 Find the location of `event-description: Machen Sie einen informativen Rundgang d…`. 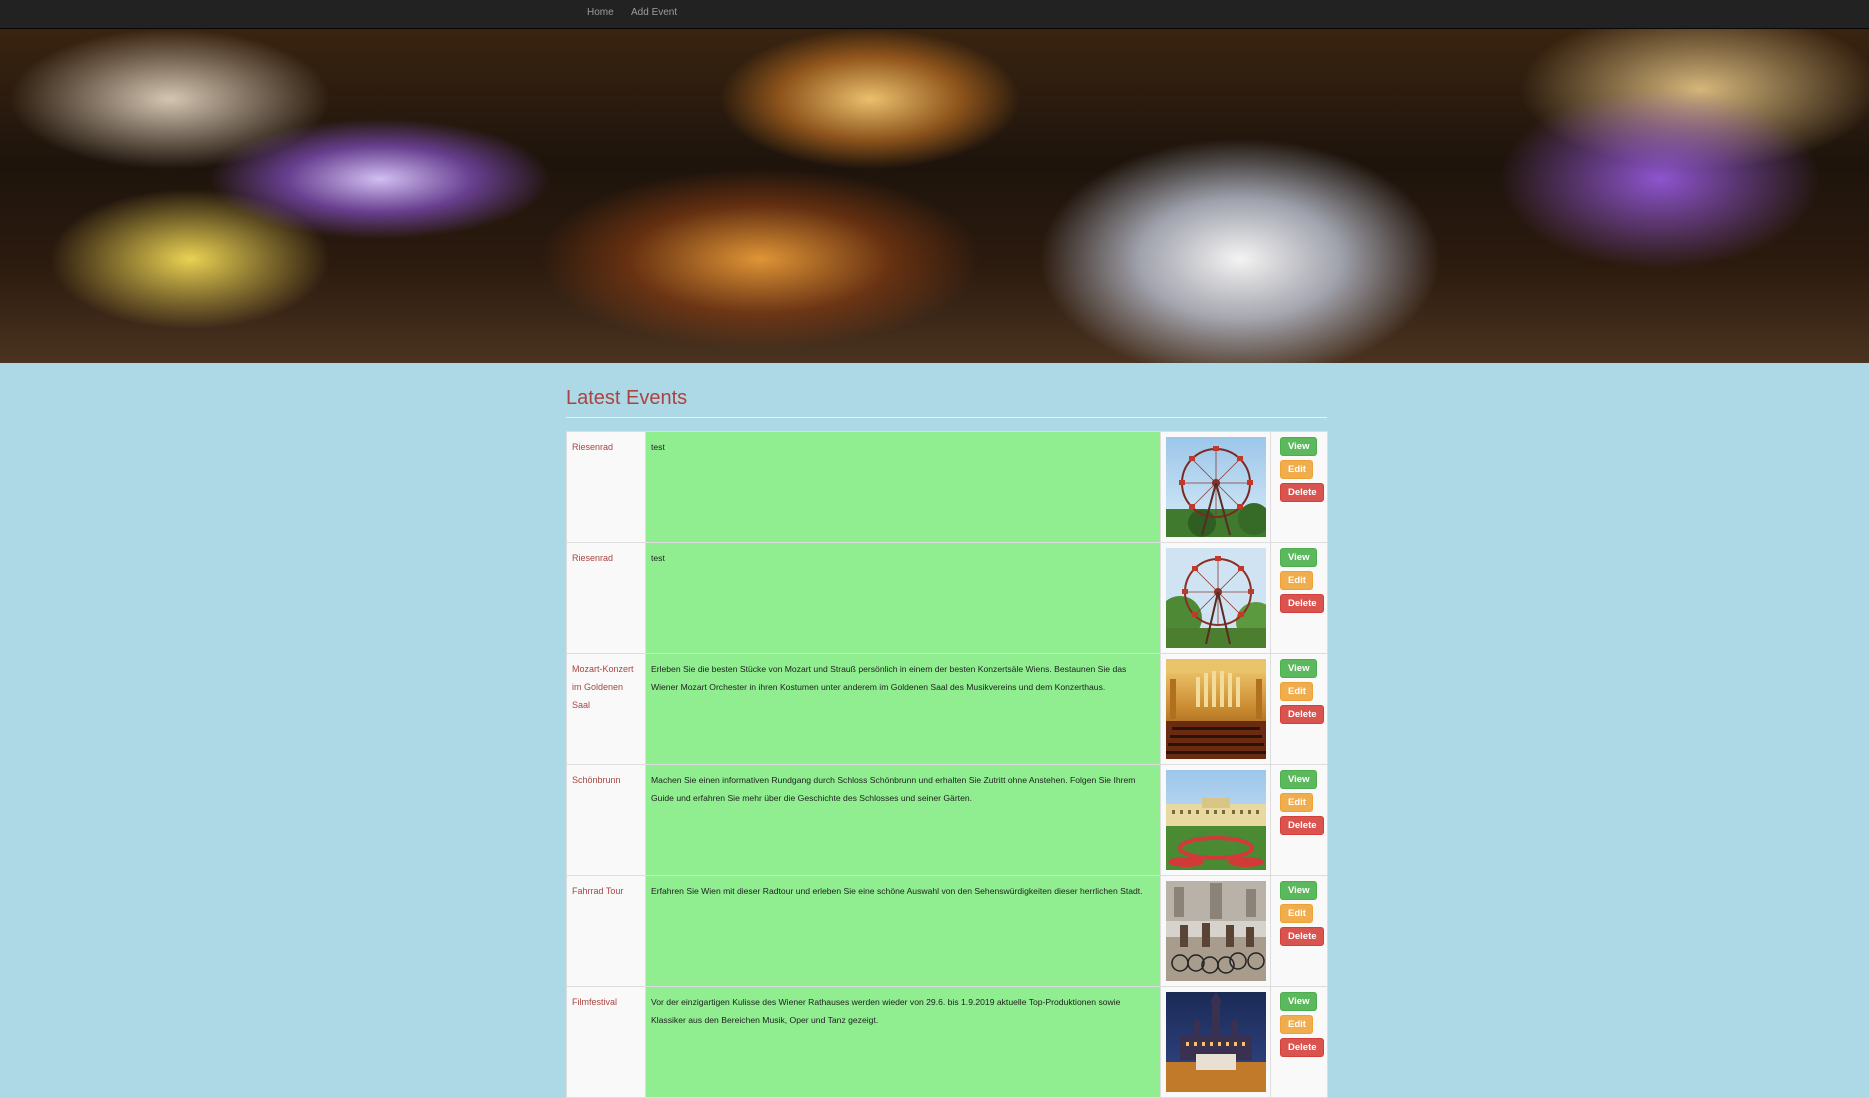

event-description: Machen Sie einen informativen Rundgang d… is located at coordinates (893, 789).